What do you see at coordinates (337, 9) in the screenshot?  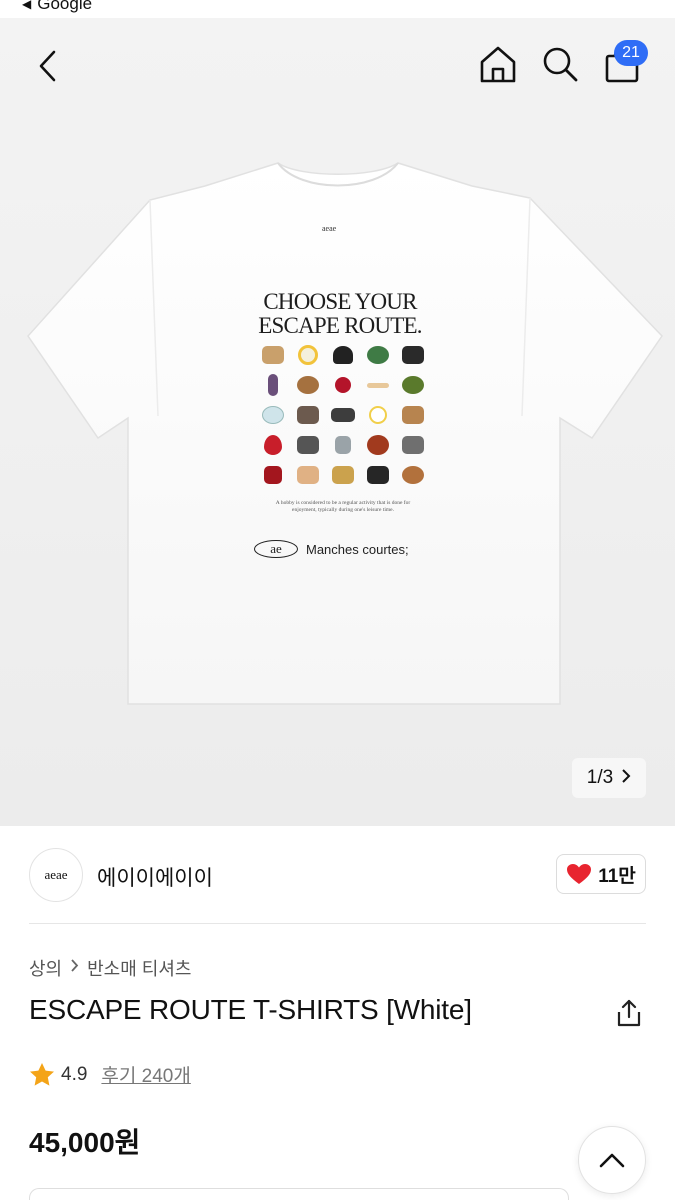 I see `status-strip: ◀ Google` at bounding box center [337, 9].